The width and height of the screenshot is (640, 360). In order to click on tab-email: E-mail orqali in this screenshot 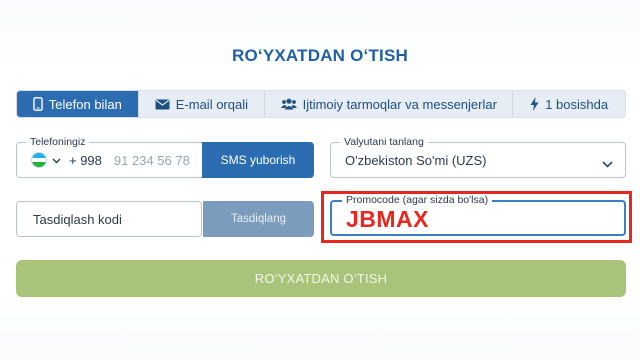, I will do `click(202, 104)`.